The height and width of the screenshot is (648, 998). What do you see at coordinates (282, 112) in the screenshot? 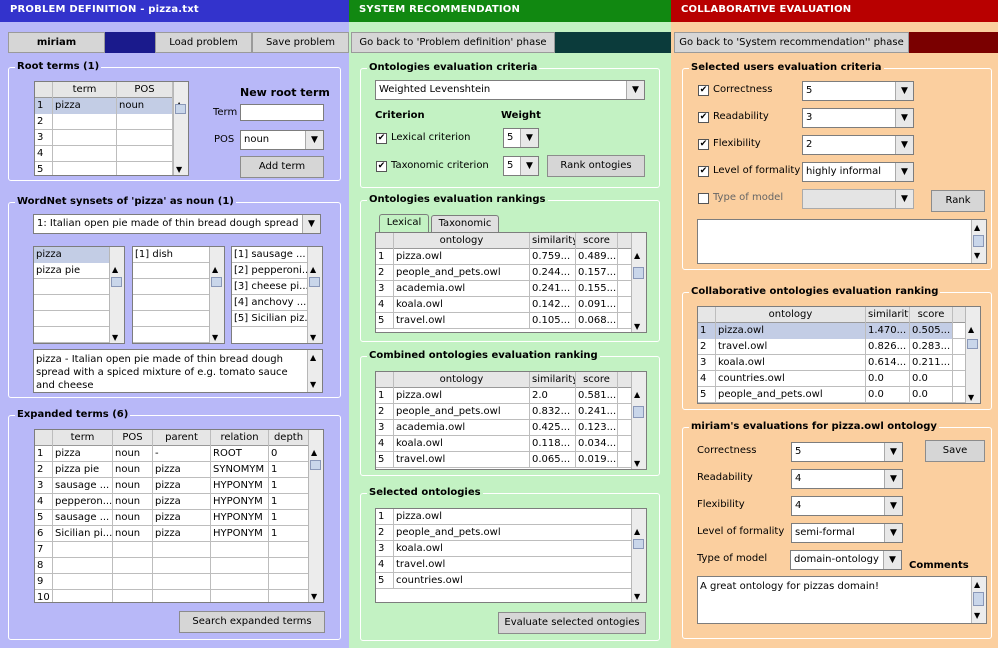
I see `term-input` at bounding box center [282, 112].